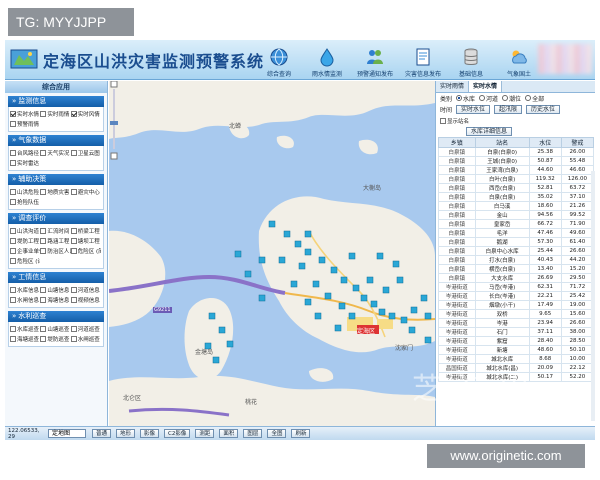  I want to click on left-section-header: 调查评价, so click(56, 218).